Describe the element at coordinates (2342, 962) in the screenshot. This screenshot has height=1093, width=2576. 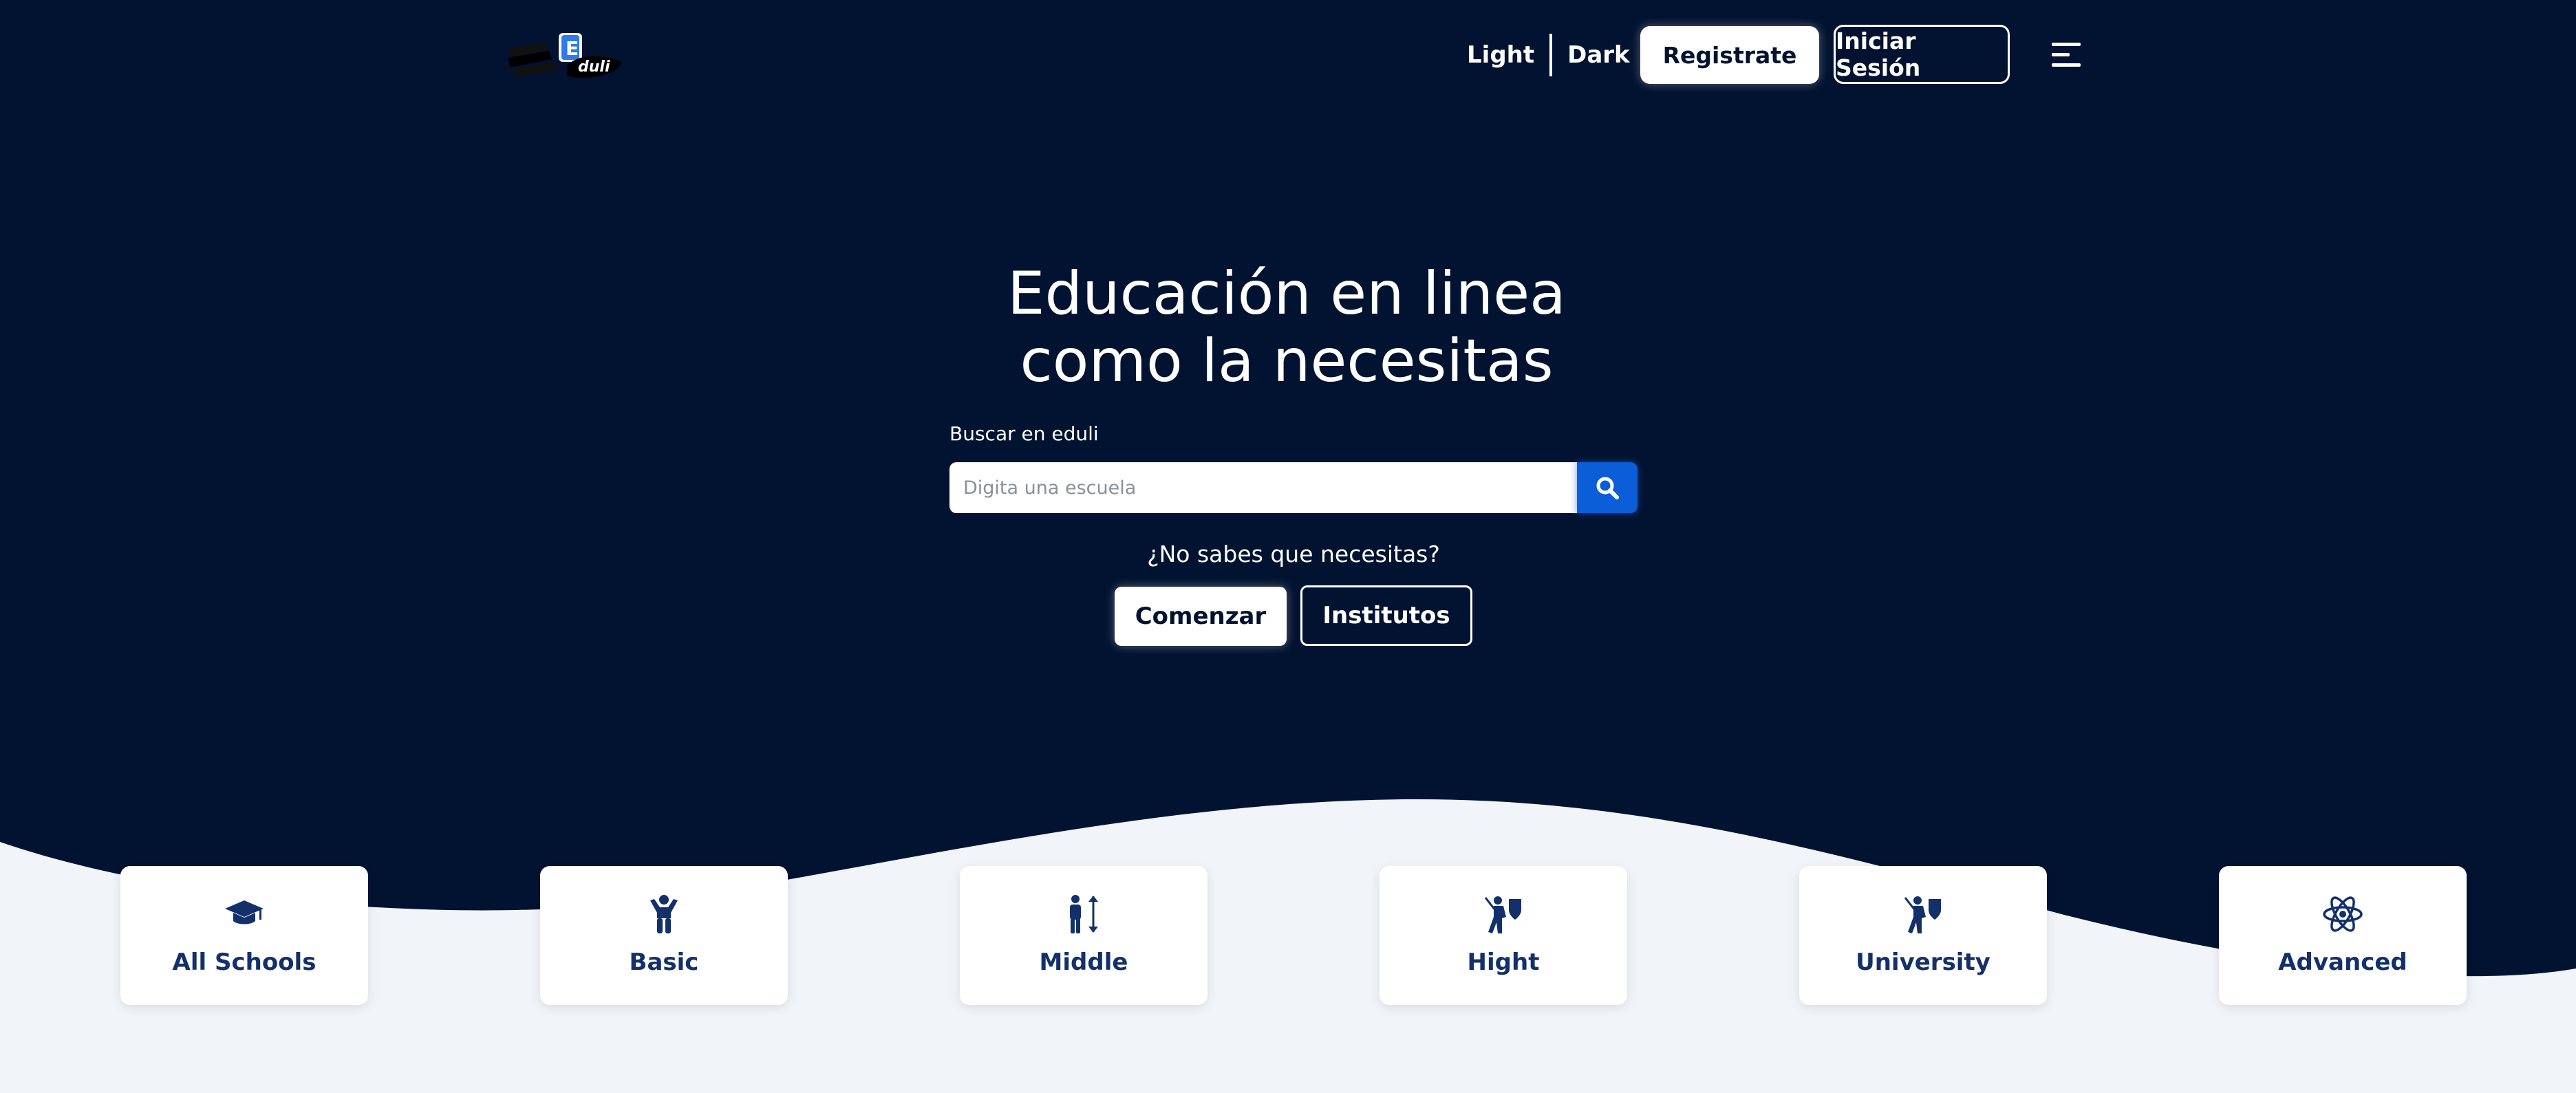
I see `category-label: Advanced` at that location.